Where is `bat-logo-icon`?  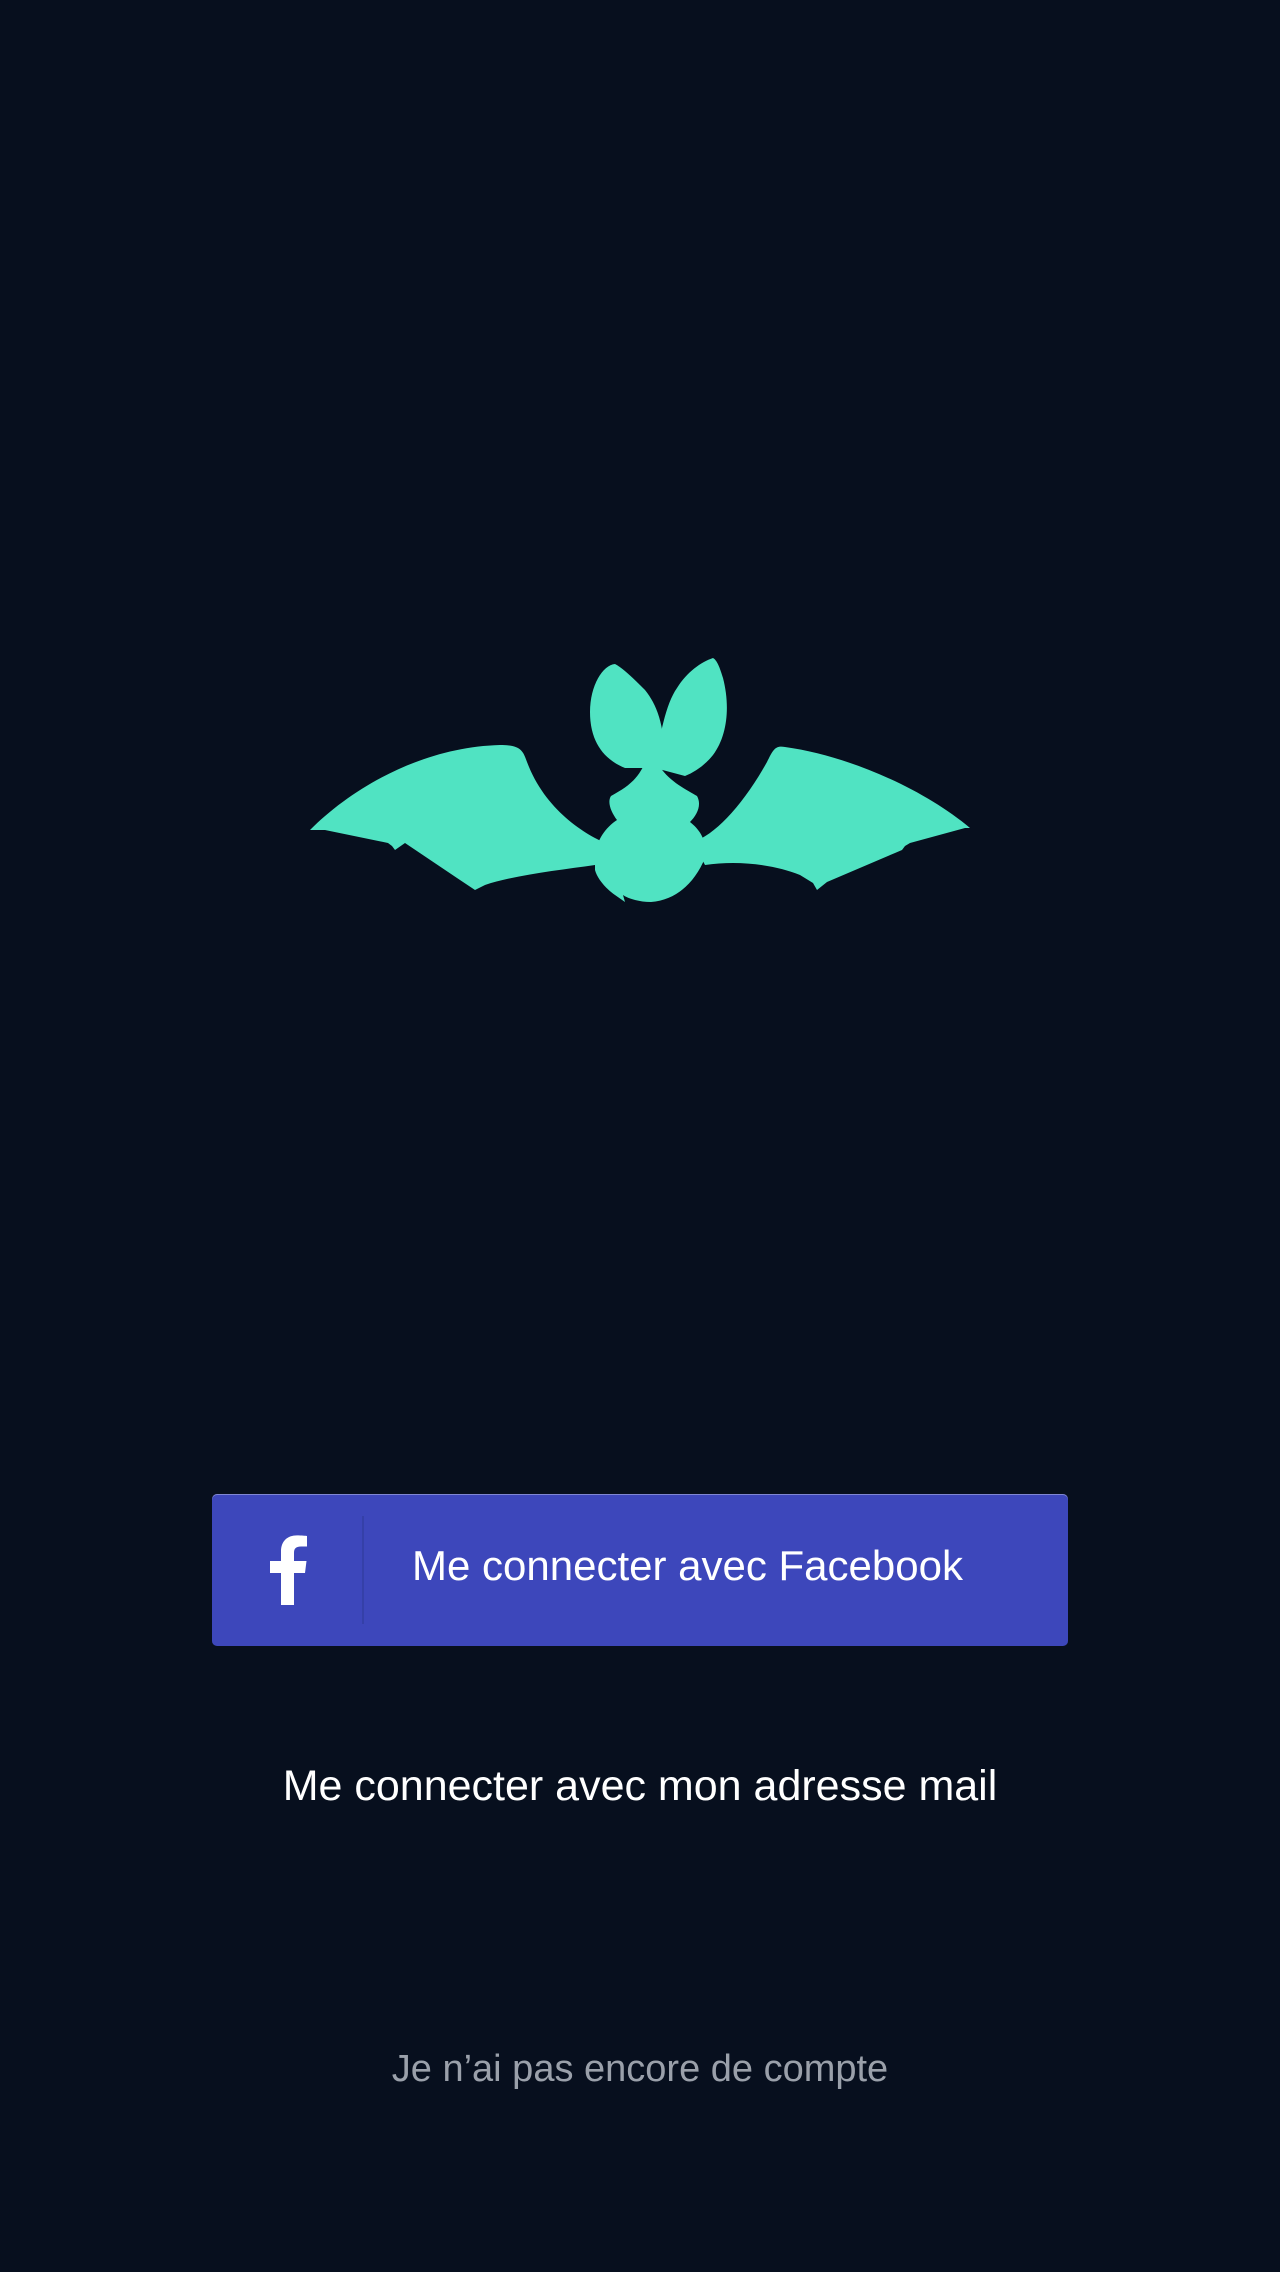
bat-logo-icon is located at coordinates (640, 780).